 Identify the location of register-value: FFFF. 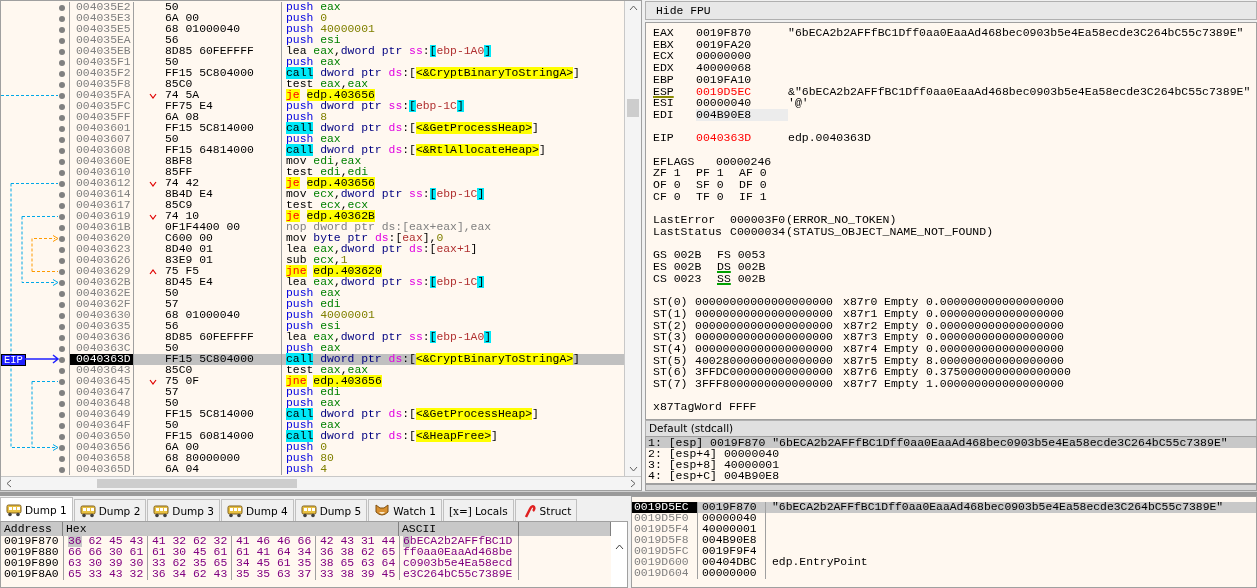
(742, 407).